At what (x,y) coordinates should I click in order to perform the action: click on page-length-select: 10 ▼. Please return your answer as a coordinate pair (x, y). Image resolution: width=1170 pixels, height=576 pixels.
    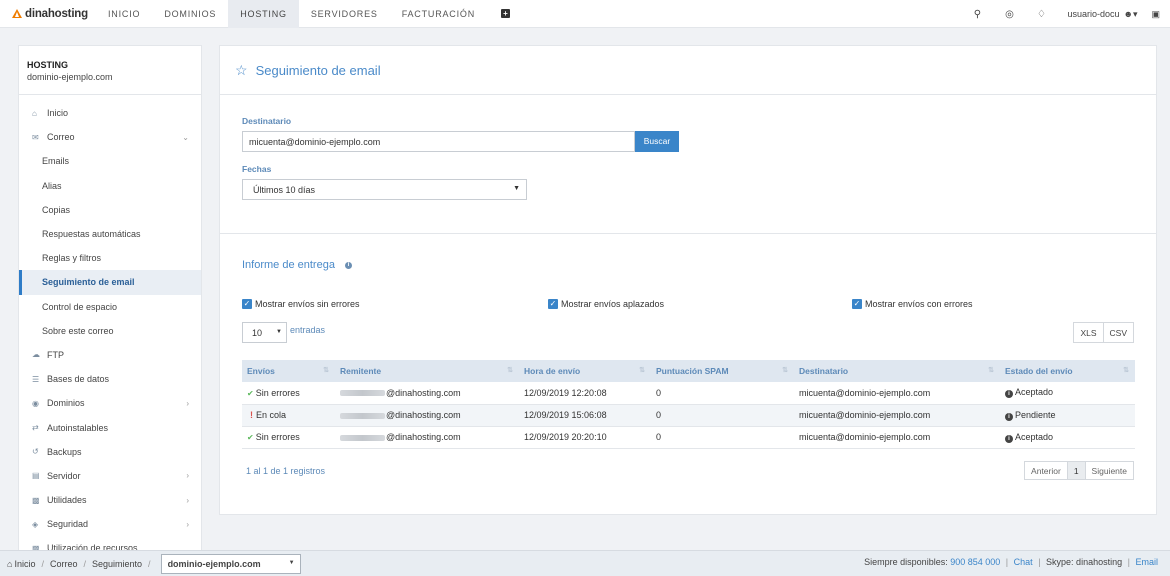
    Looking at the image, I should click on (264, 332).